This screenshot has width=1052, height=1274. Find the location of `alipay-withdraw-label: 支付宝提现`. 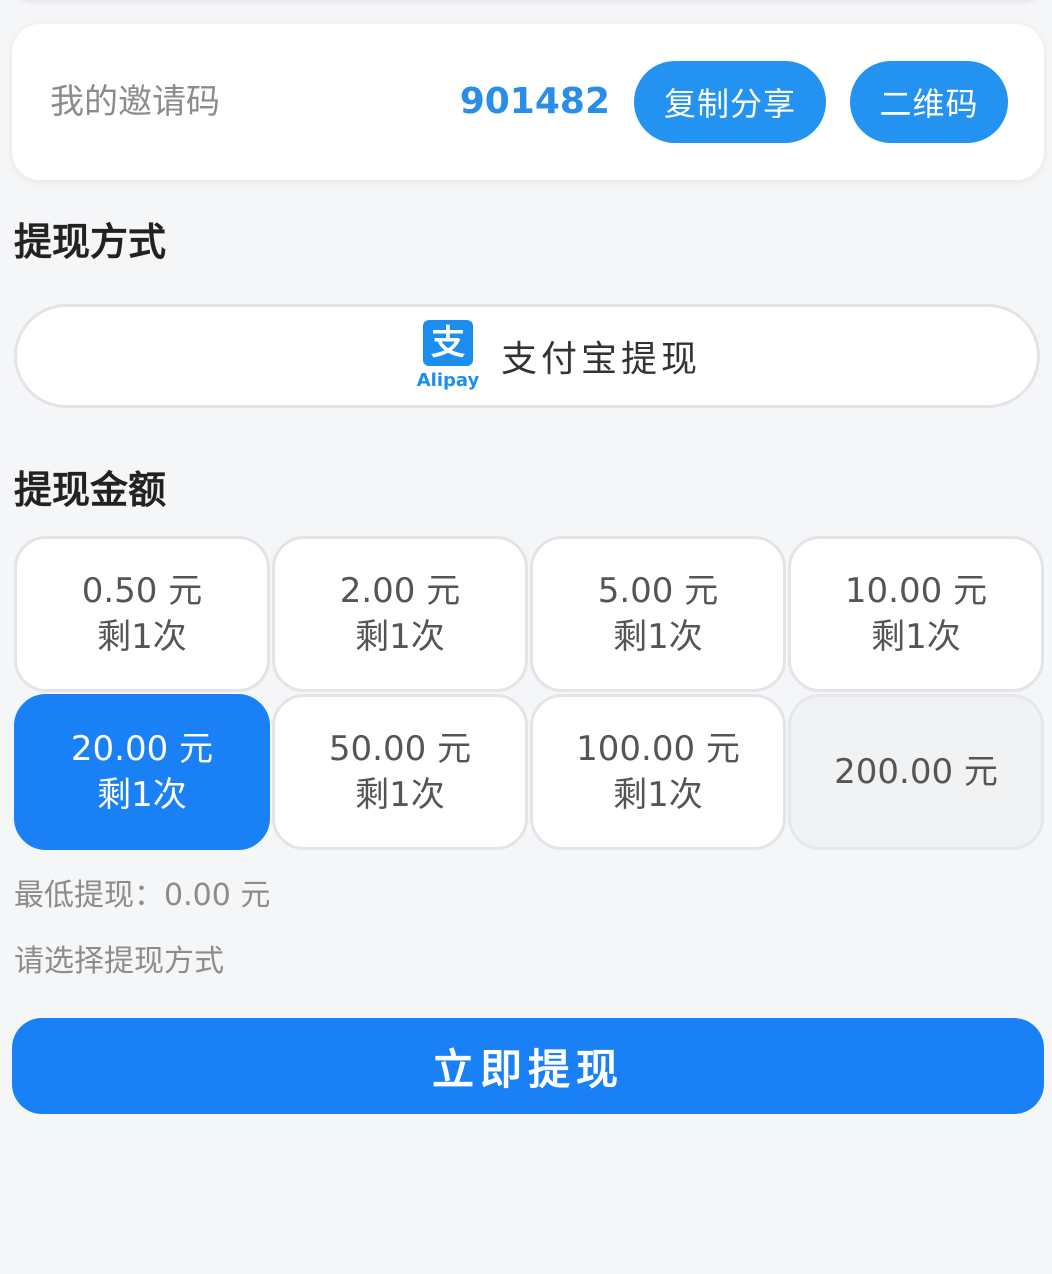

alipay-withdraw-label: 支付宝提现 is located at coordinates (600, 359).